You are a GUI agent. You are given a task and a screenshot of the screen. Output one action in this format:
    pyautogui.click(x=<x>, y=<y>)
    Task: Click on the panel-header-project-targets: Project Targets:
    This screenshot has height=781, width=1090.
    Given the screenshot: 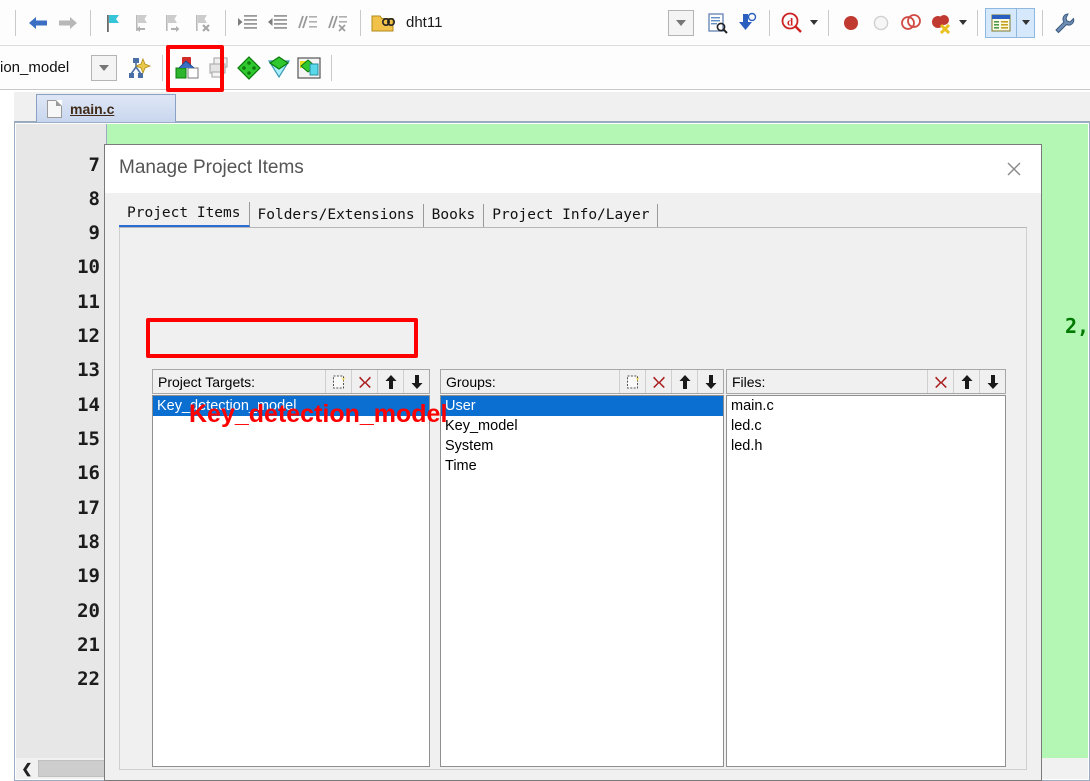 What is the action you would take?
    pyautogui.click(x=291, y=381)
    